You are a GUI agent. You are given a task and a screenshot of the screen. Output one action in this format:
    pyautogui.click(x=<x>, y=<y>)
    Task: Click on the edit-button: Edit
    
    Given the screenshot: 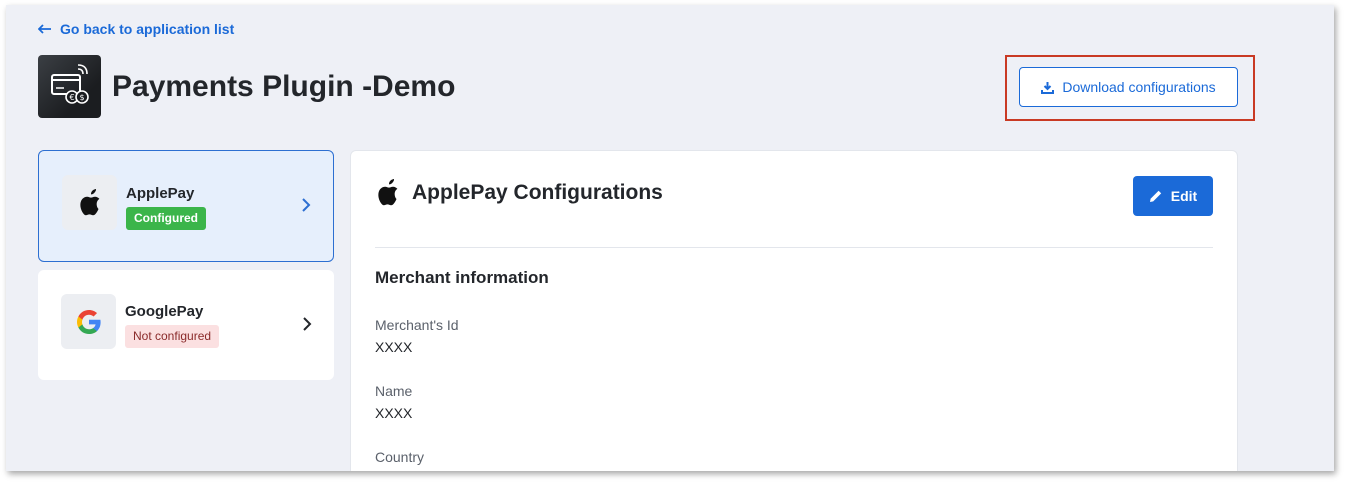 What is the action you would take?
    pyautogui.click(x=1173, y=196)
    